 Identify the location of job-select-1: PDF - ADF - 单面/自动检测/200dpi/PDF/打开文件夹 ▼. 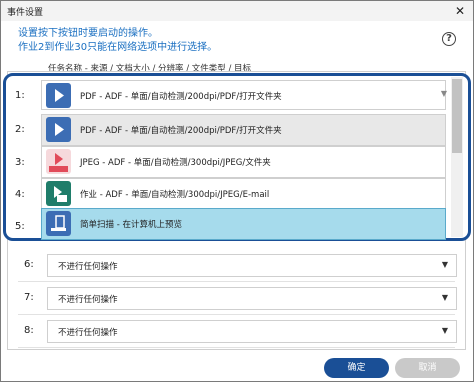
(244, 95).